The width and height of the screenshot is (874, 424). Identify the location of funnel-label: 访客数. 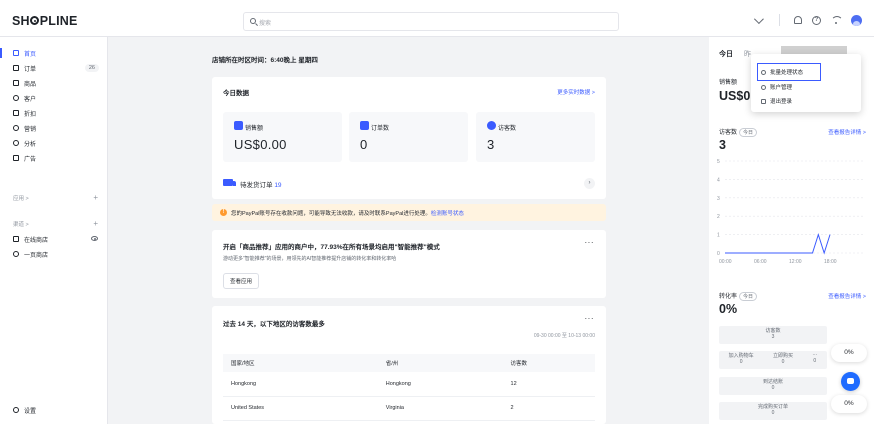
(773, 331).